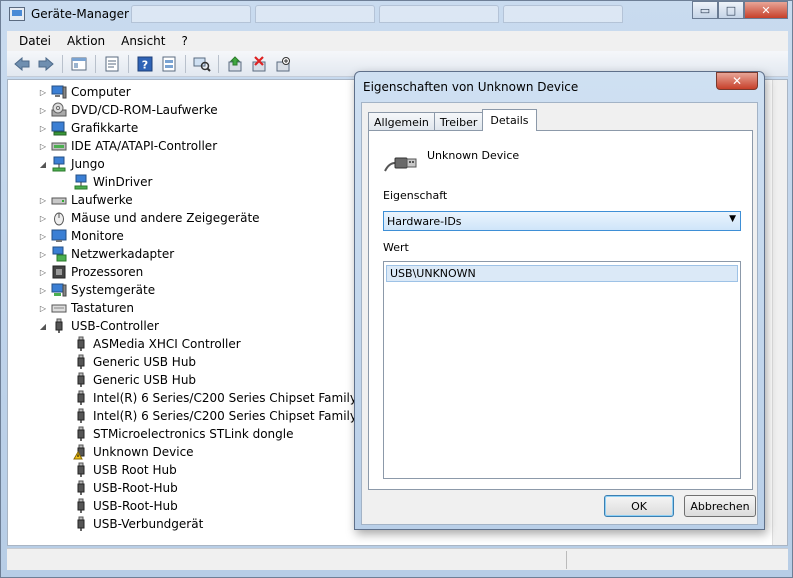 The width and height of the screenshot is (793, 578). Describe the element at coordinates (118, 470) in the screenshot. I see `tree-item: USB Root Hub` at that location.